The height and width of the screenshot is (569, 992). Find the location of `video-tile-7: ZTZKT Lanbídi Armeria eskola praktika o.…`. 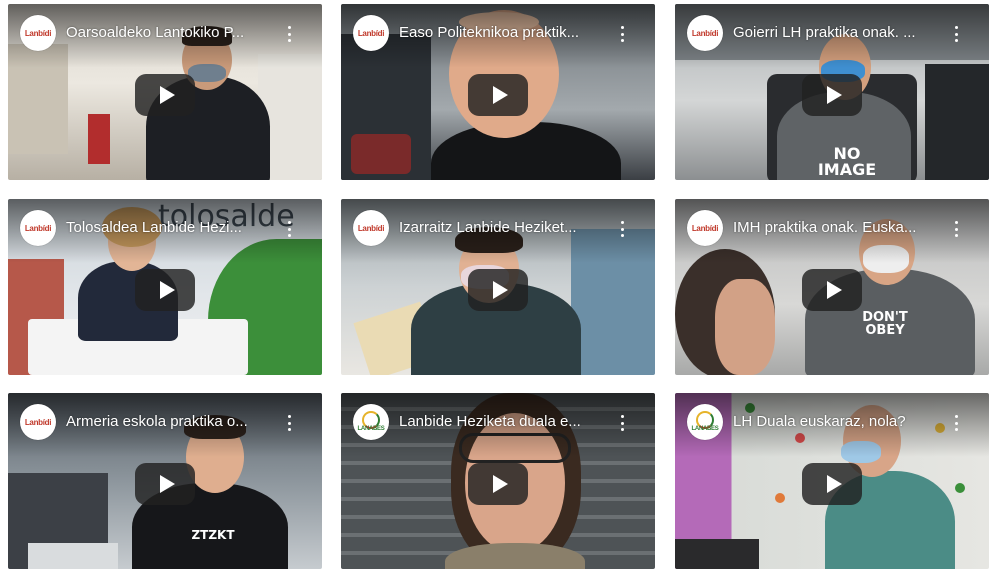

video-tile-7: ZTZKT Lanbídi Armeria eskola praktika o.… is located at coordinates (165, 481).